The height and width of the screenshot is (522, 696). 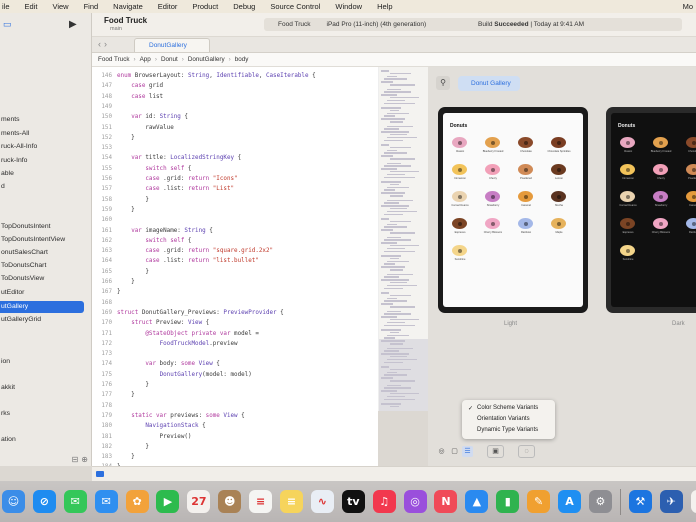 I want to click on xcode-icon: ⚒, so click(x=640, y=501).